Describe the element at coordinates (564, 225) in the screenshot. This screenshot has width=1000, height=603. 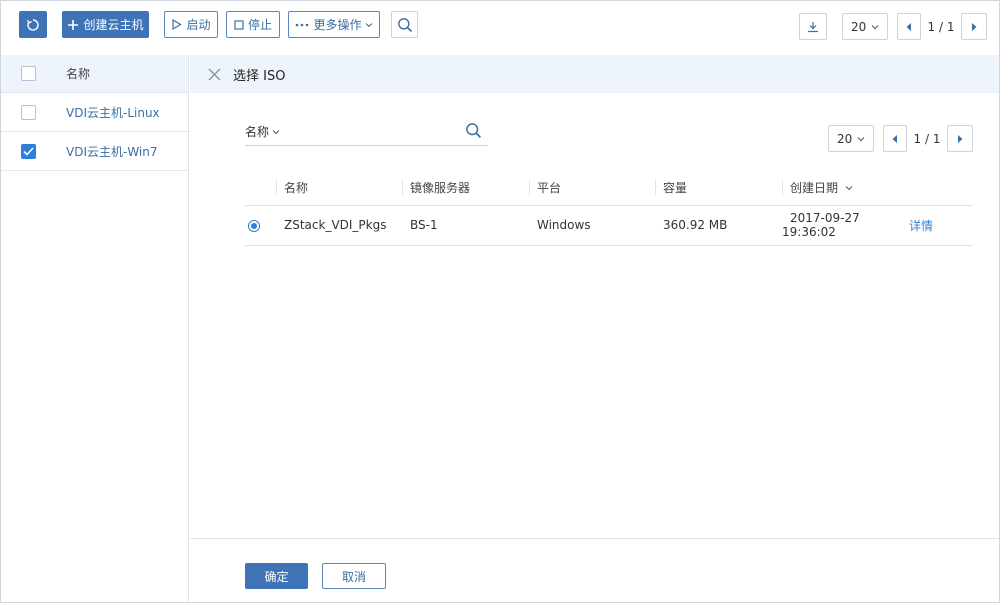
I see `iso-platform: Windows` at that location.